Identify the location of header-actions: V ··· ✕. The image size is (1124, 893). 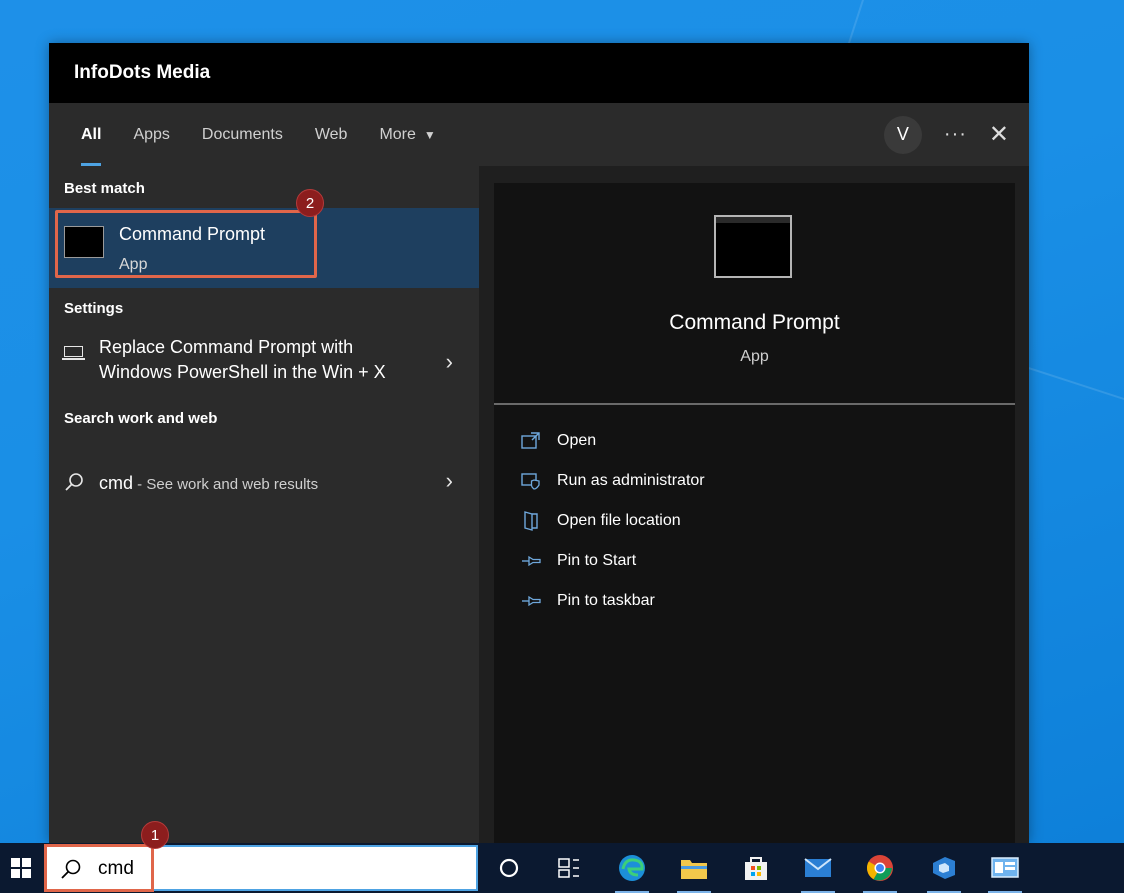
(946, 134).